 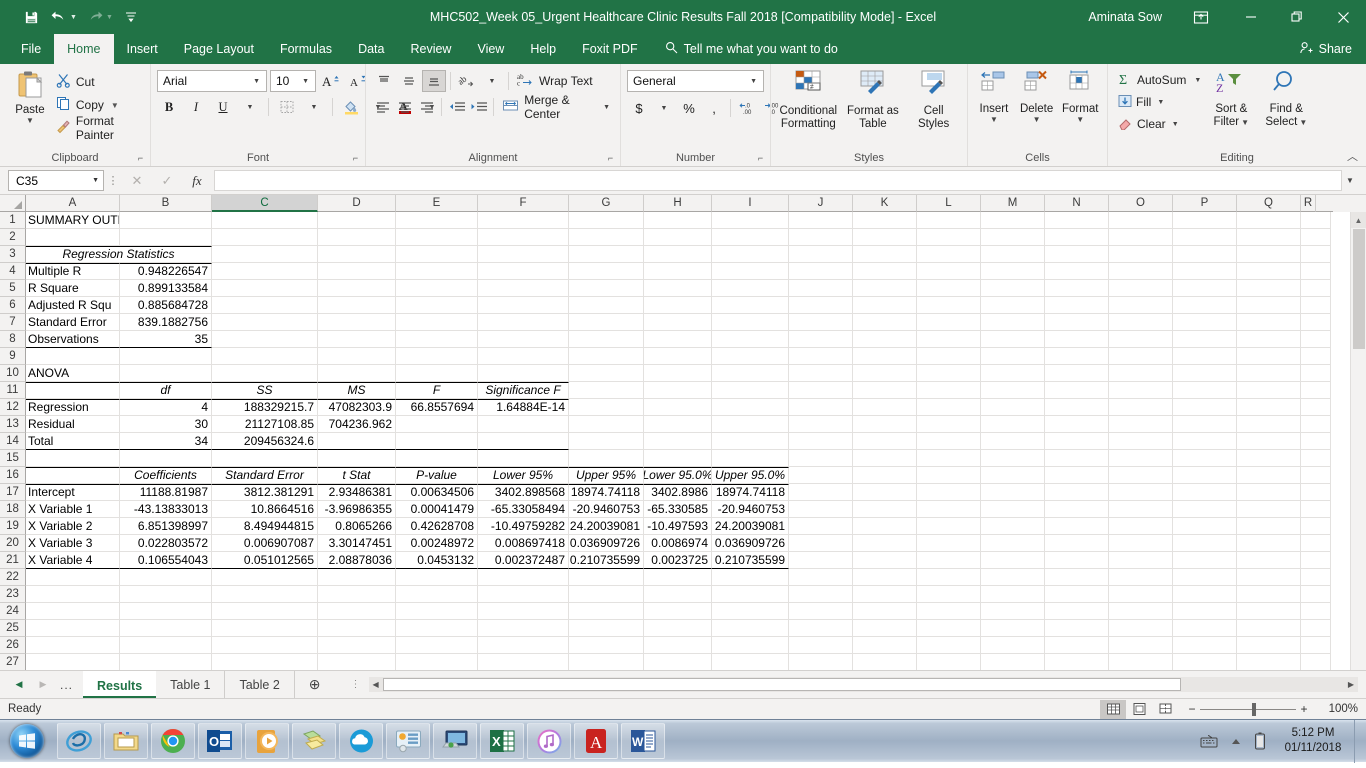 What do you see at coordinates (1316, 305) in the screenshot?
I see `cell-R6` at bounding box center [1316, 305].